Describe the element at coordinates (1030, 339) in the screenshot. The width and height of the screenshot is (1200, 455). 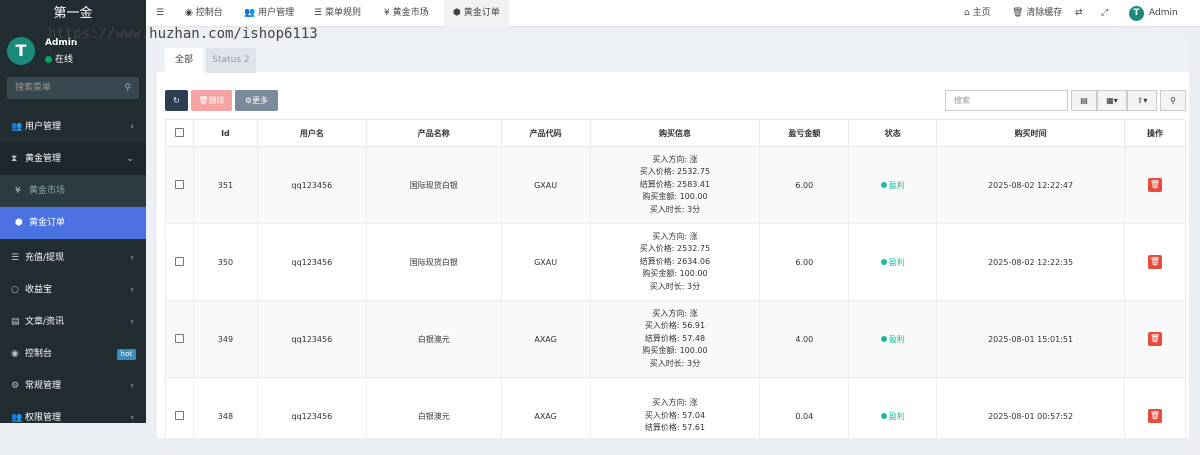
I see `cell-time: 2025-08-01 15:01:51` at that location.